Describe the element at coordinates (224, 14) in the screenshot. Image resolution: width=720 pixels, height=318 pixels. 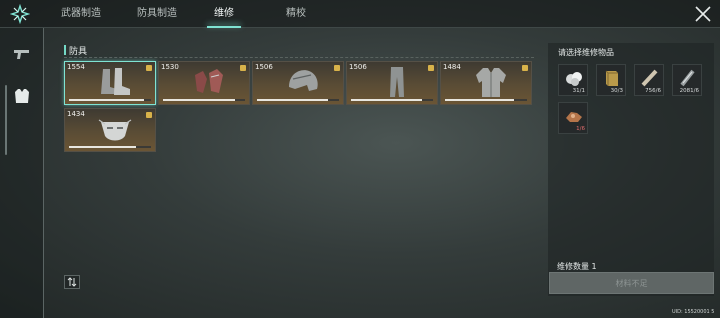
I see `tab-repair: 维修` at that location.